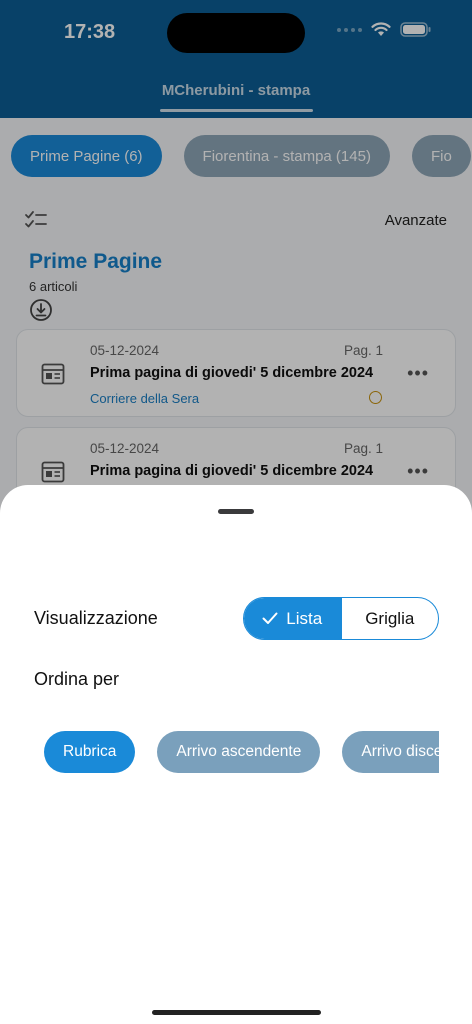 The height and width of the screenshot is (1024, 472). I want to click on sort-rubrica-chip: Rubrica, so click(90, 752).